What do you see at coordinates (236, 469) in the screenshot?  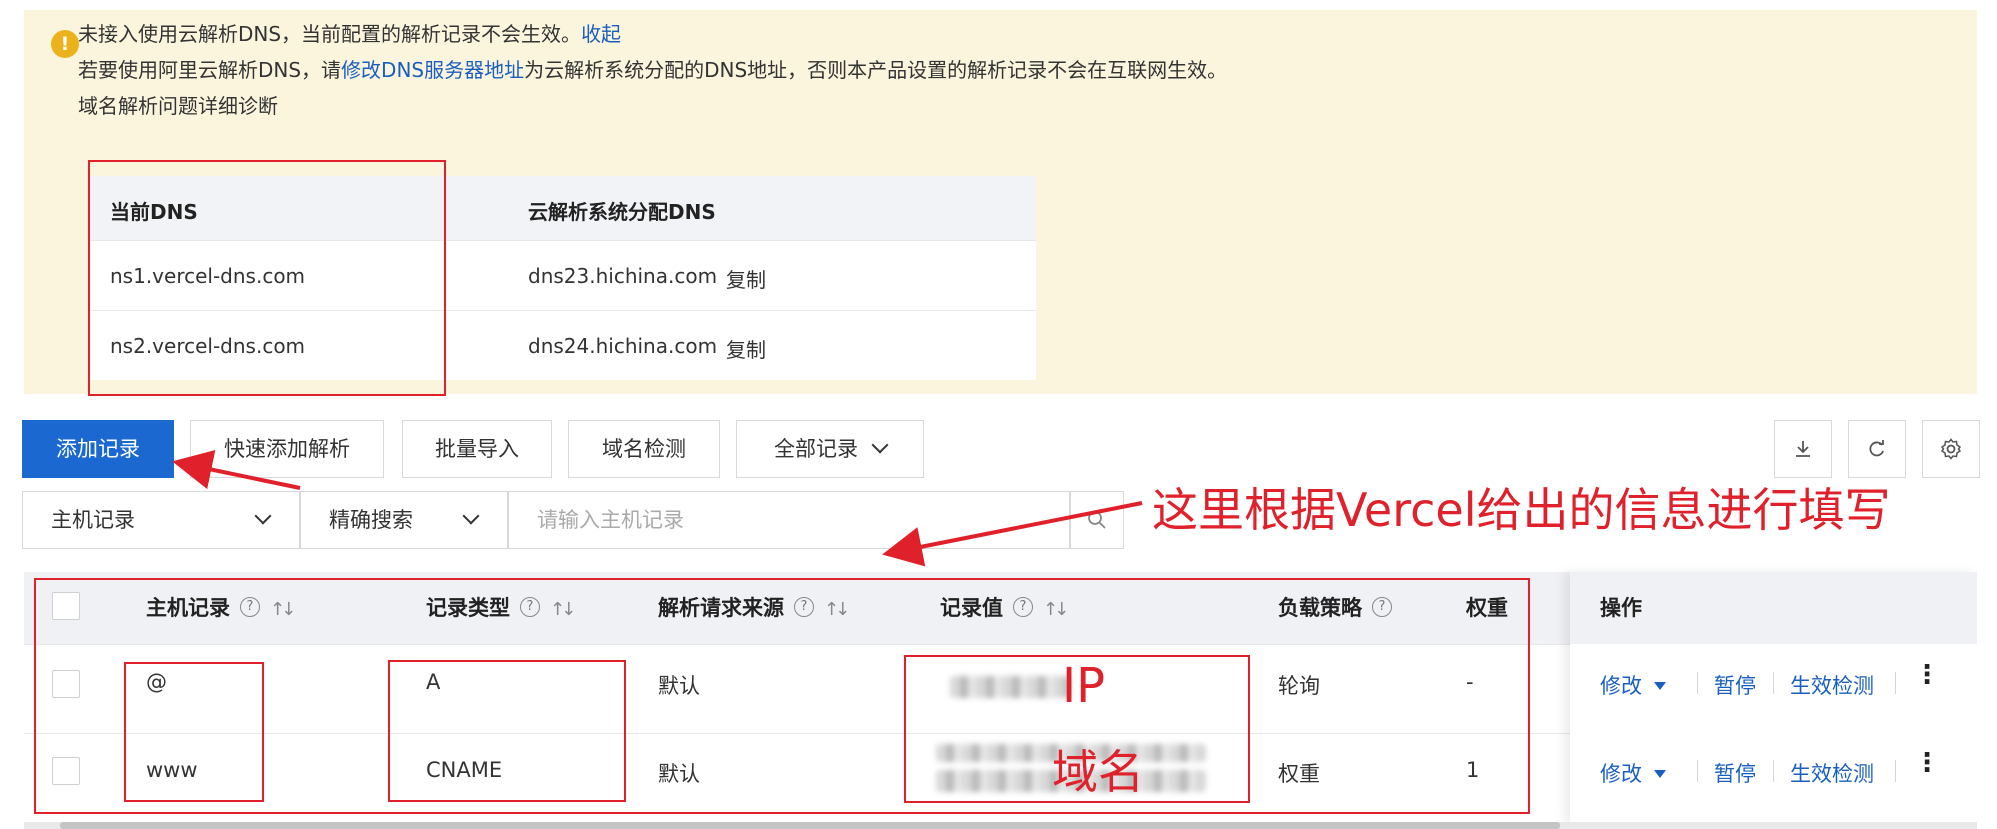 I see `arrow-to-add-record` at bounding box center [236, 469].